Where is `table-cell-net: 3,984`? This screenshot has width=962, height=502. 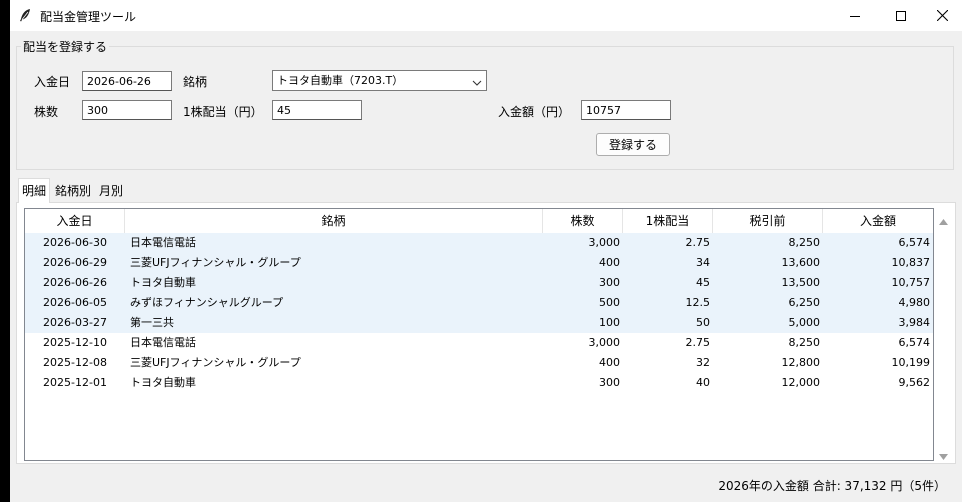 table-cell-net: 3,984 is located at coordinates (914, 322).